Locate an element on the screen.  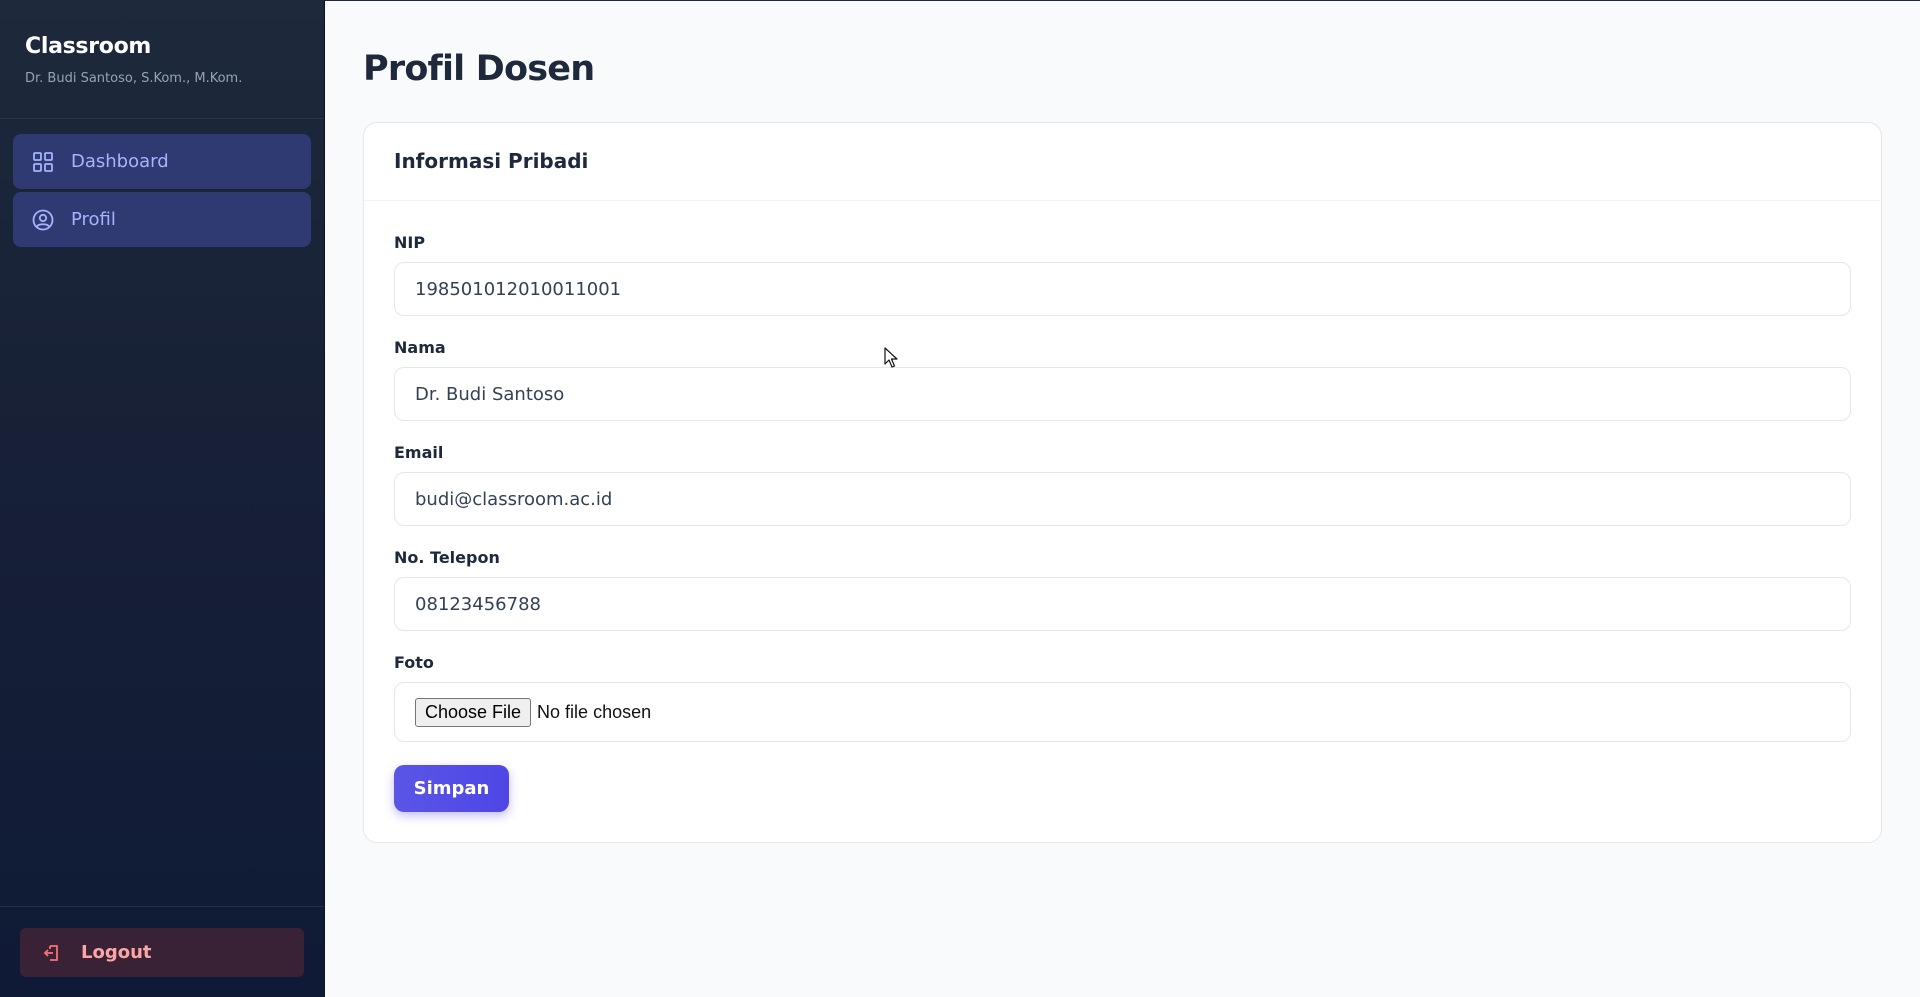
field-nama: Nama is located at coordinates (1122, 379).